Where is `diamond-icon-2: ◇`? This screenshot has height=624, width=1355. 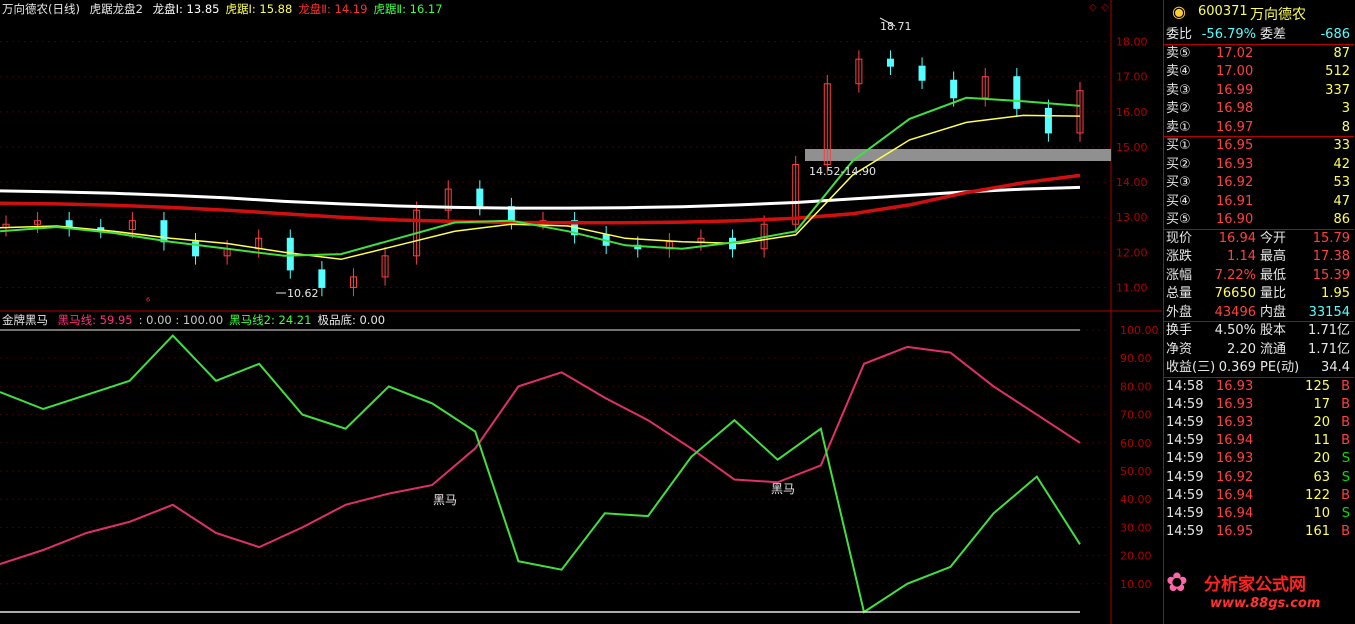 diamond-icon-2: ◇ is located at coordinates (1105, 7).